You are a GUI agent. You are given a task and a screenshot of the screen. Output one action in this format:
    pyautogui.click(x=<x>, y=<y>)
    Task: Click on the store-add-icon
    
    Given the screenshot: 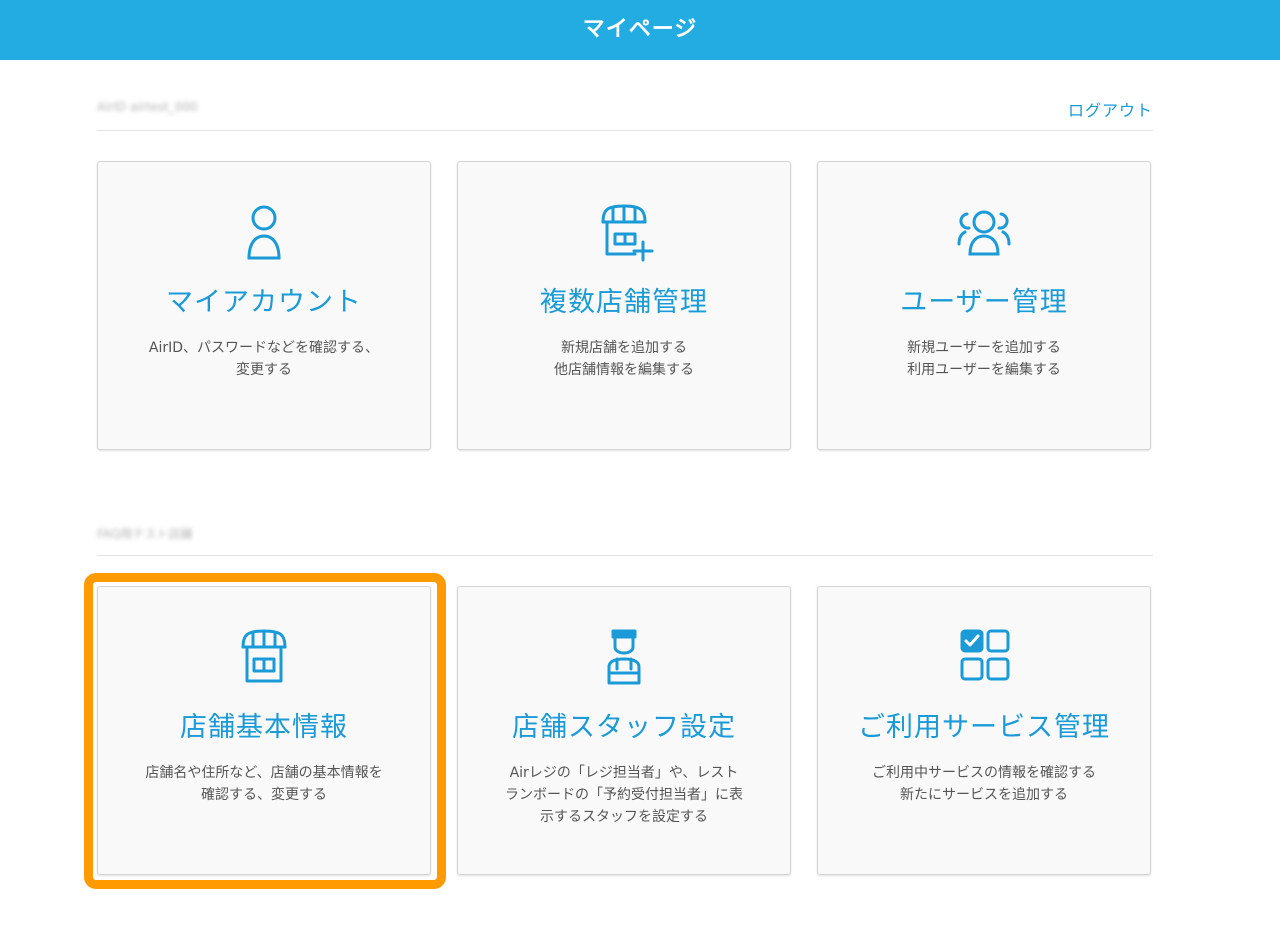 What is the action you would take?
    pyautogui.click(x=624, y=232)
    